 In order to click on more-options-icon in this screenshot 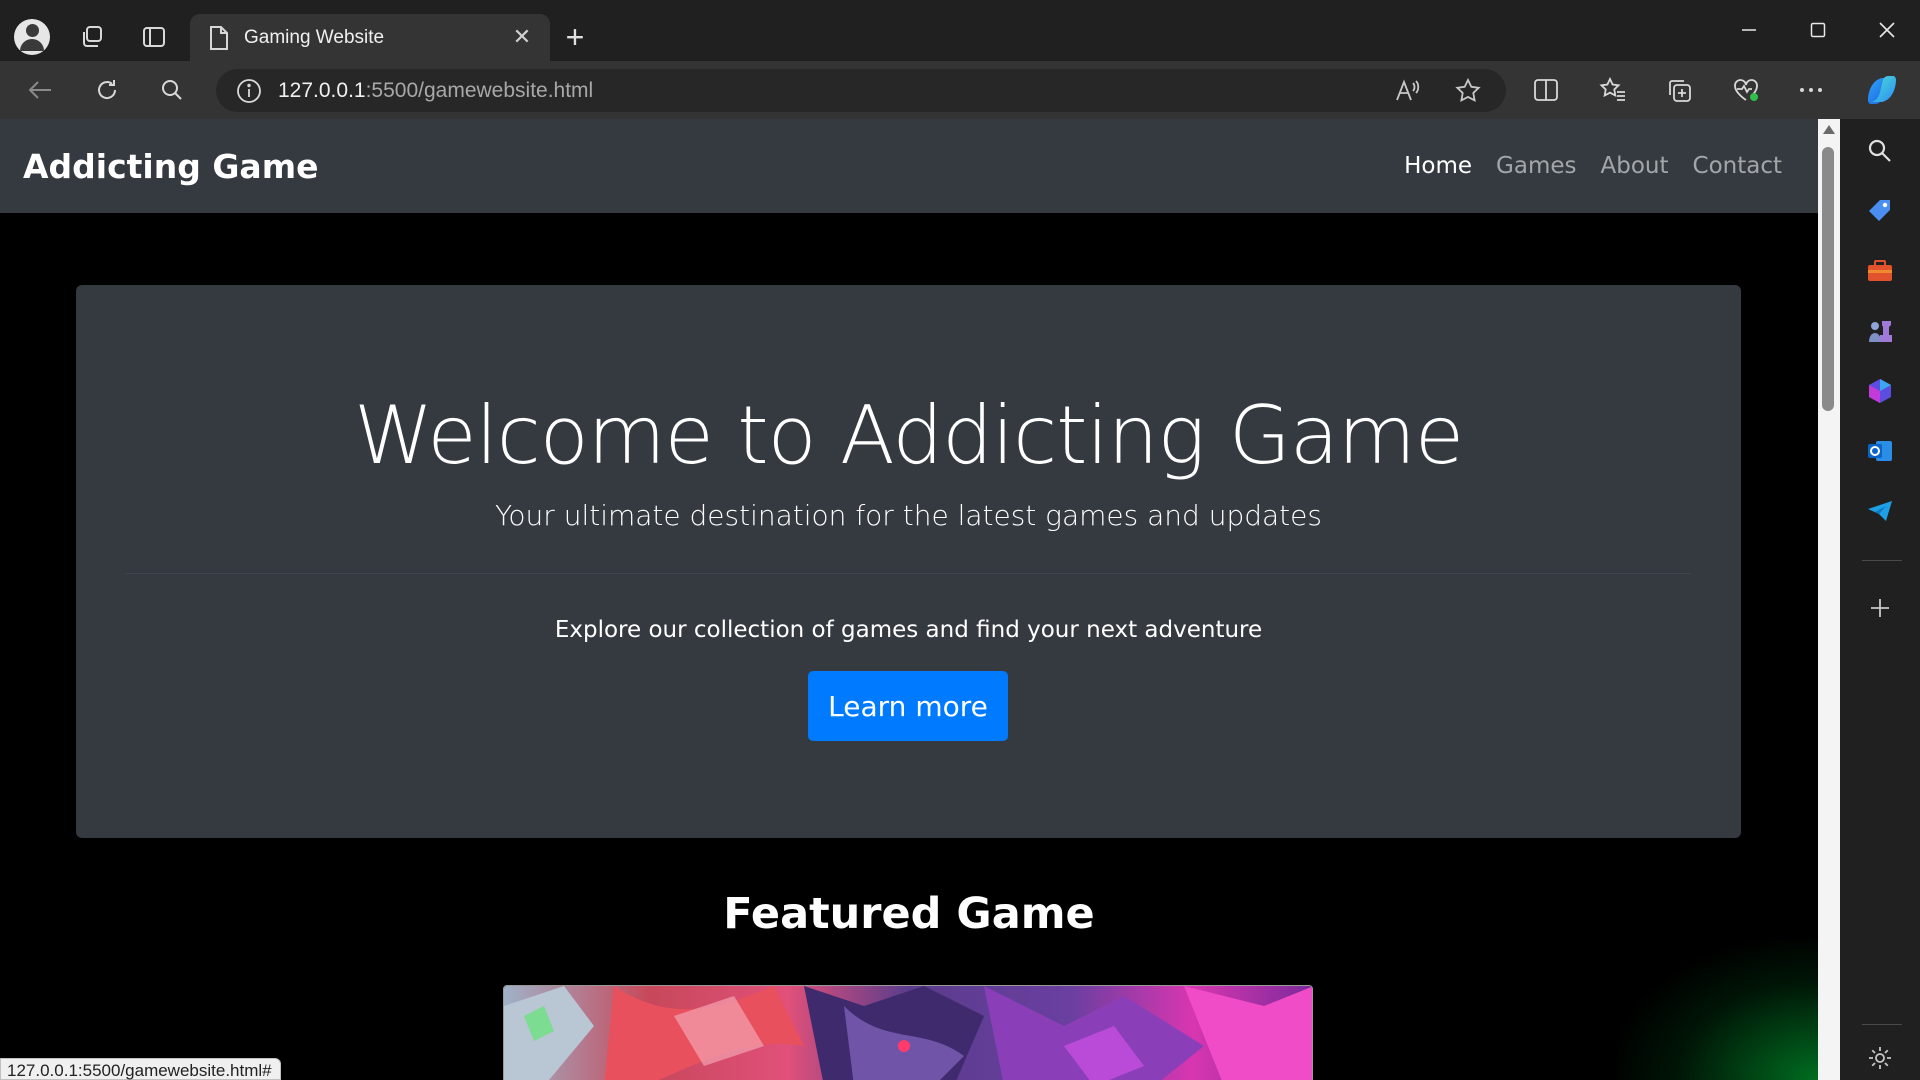, I will do `click(1811, 90)`.